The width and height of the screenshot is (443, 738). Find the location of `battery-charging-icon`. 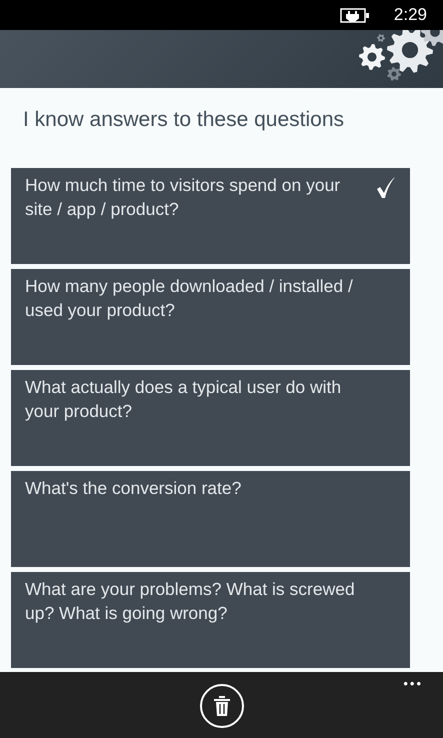

battery-charging-icon is located at coordinates (355, 15).